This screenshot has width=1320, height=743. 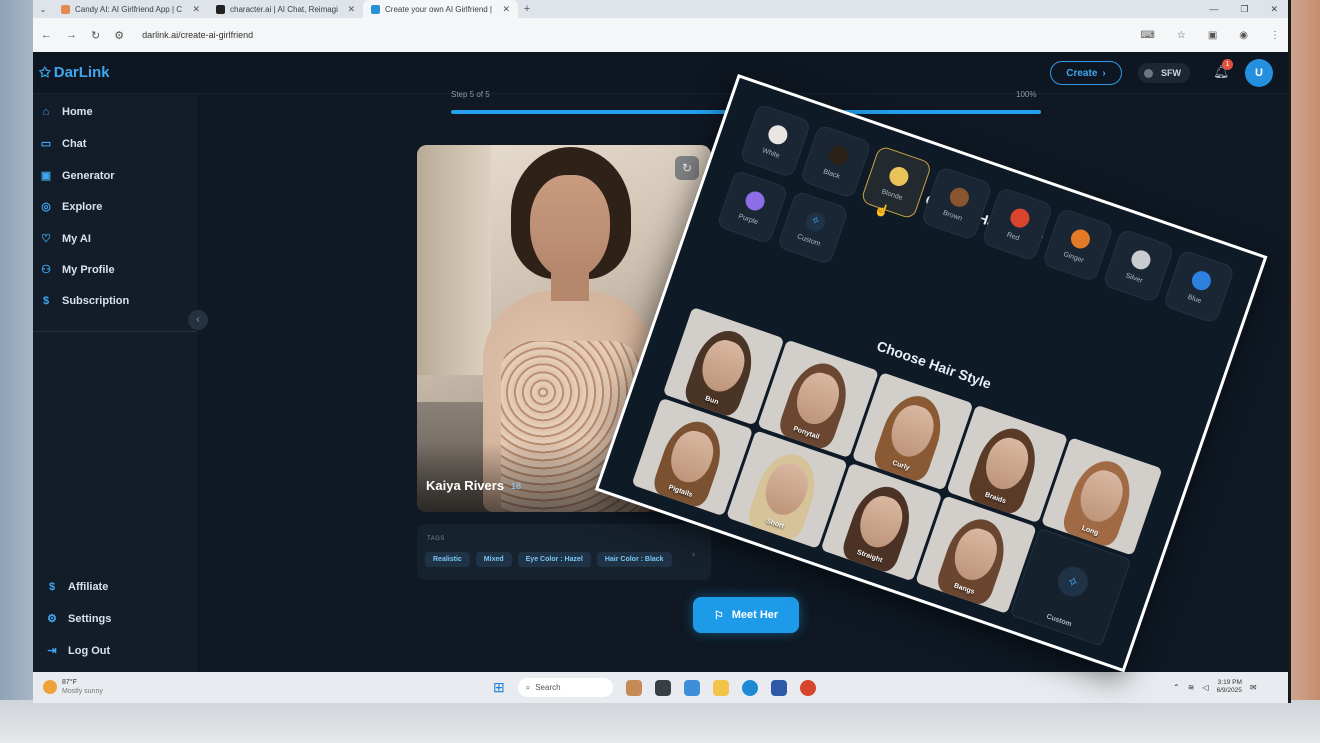 What do you see at coordinates (1259, 73) in the screenshot?
I see `user-avatar: U` at bounding box center [1259, 73].